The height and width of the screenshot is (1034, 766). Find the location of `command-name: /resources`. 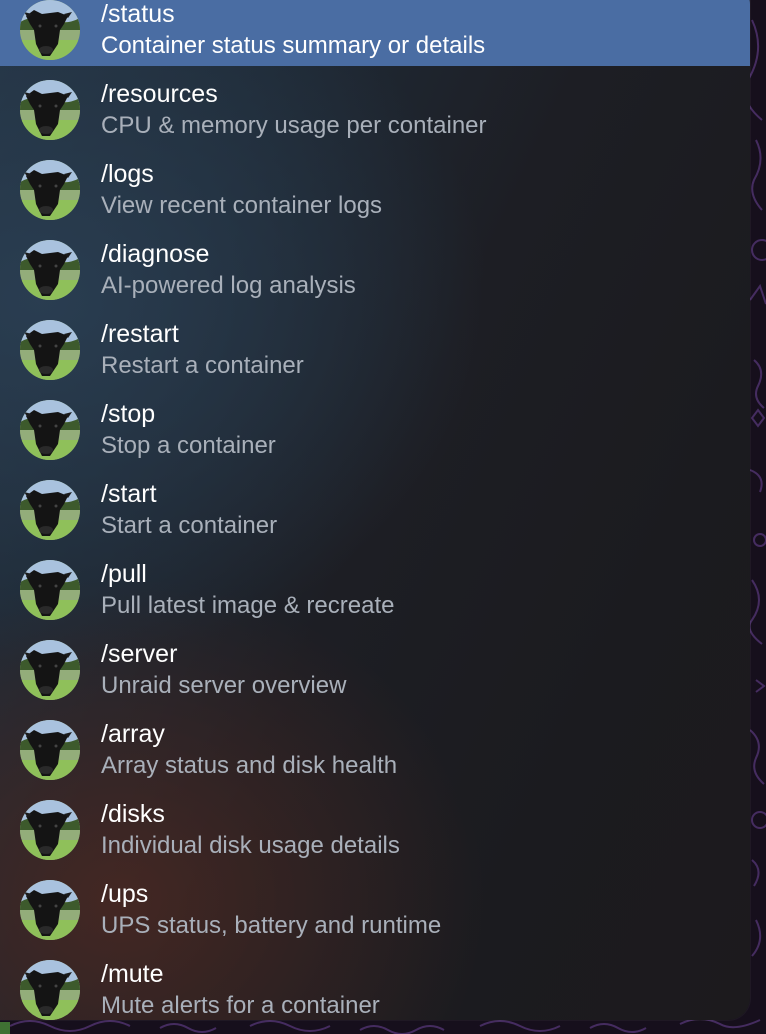

command-name: /resources is located at coordinates (159, 94).